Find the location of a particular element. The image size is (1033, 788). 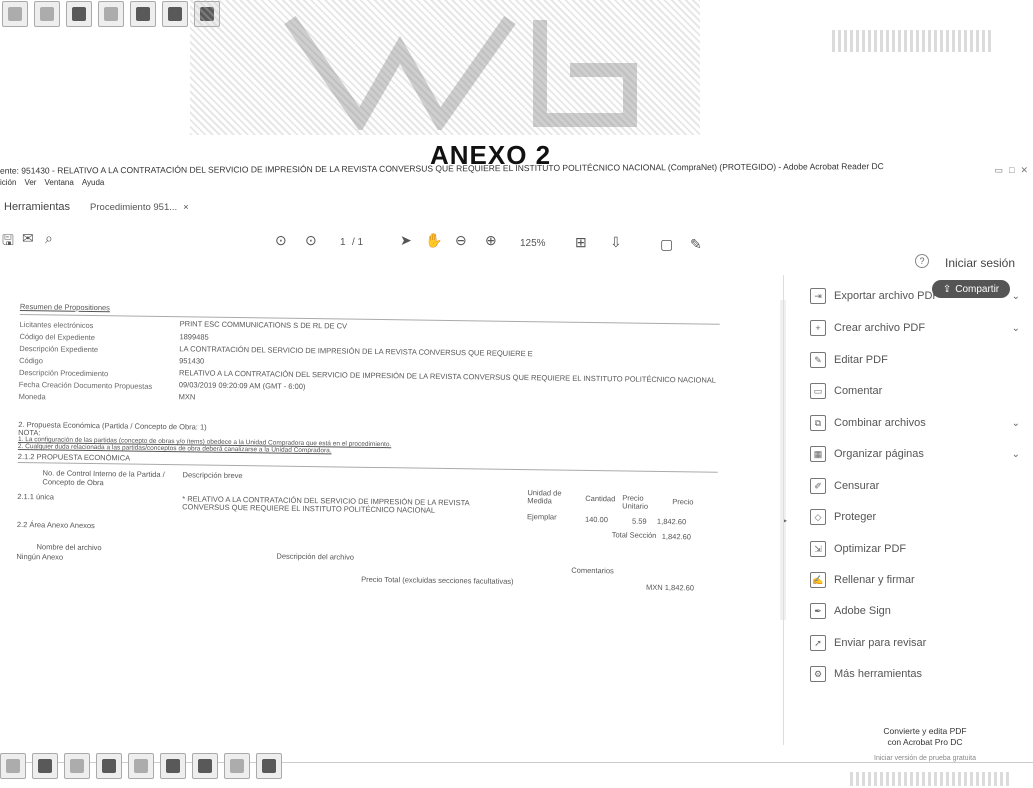

prev-page-icon: ⊙ is located at coordinates (281, 240).